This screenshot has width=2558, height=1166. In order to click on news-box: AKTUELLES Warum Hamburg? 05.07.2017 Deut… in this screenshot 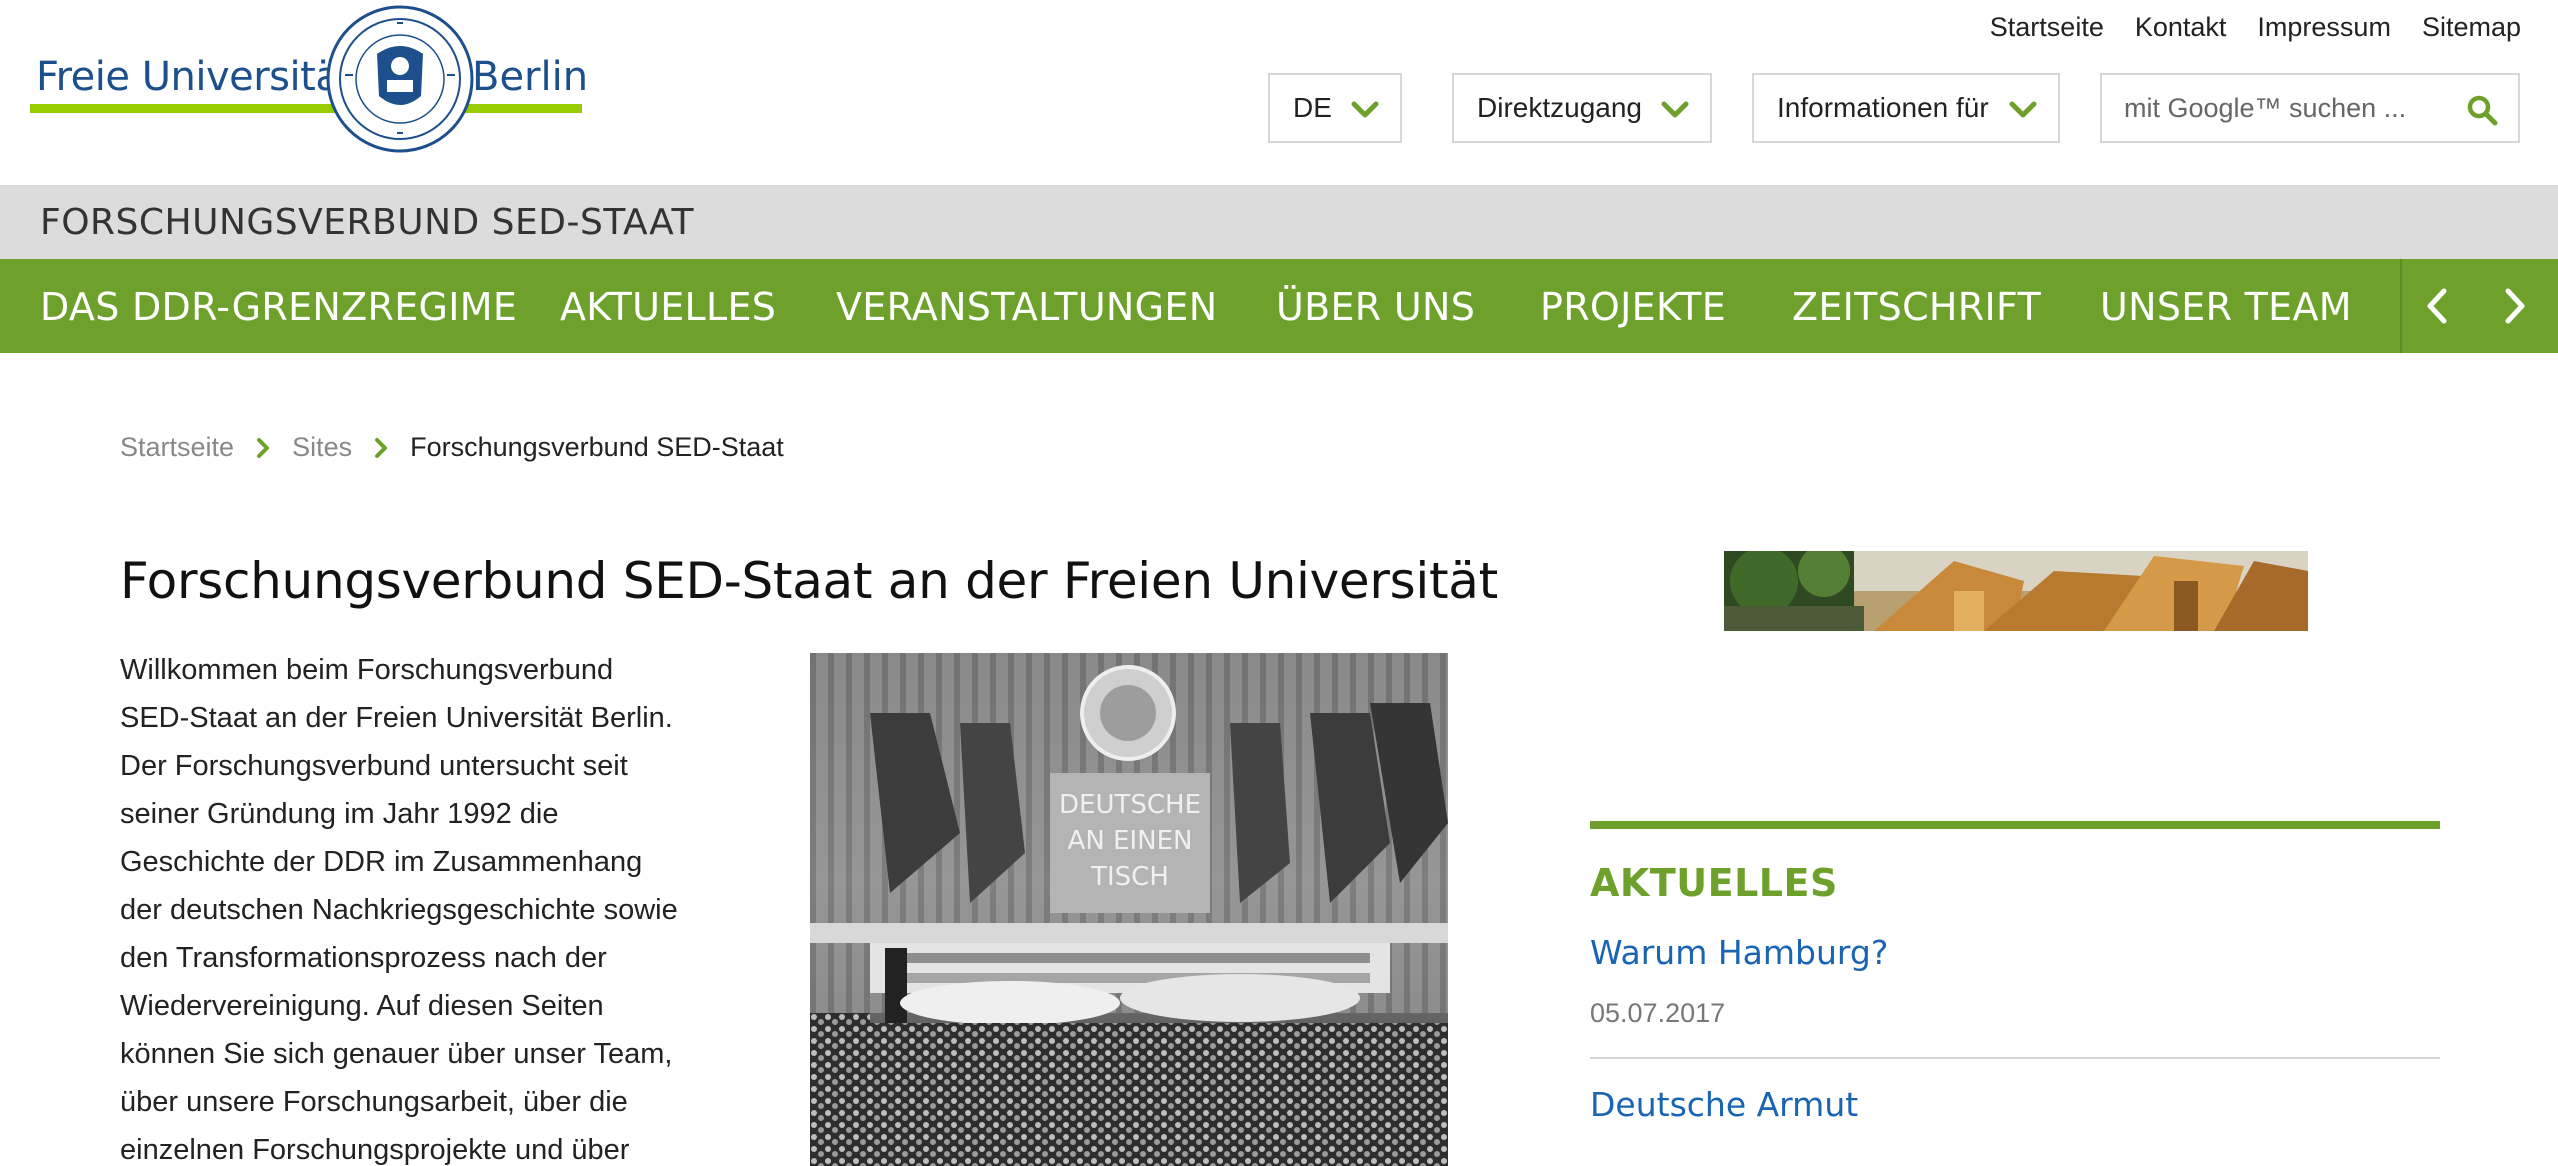, I will do `click(2015, 972)`.